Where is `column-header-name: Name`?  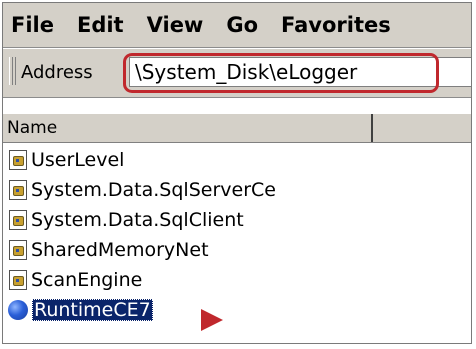
column-header-name: Name is located at coordinates (32, 128).